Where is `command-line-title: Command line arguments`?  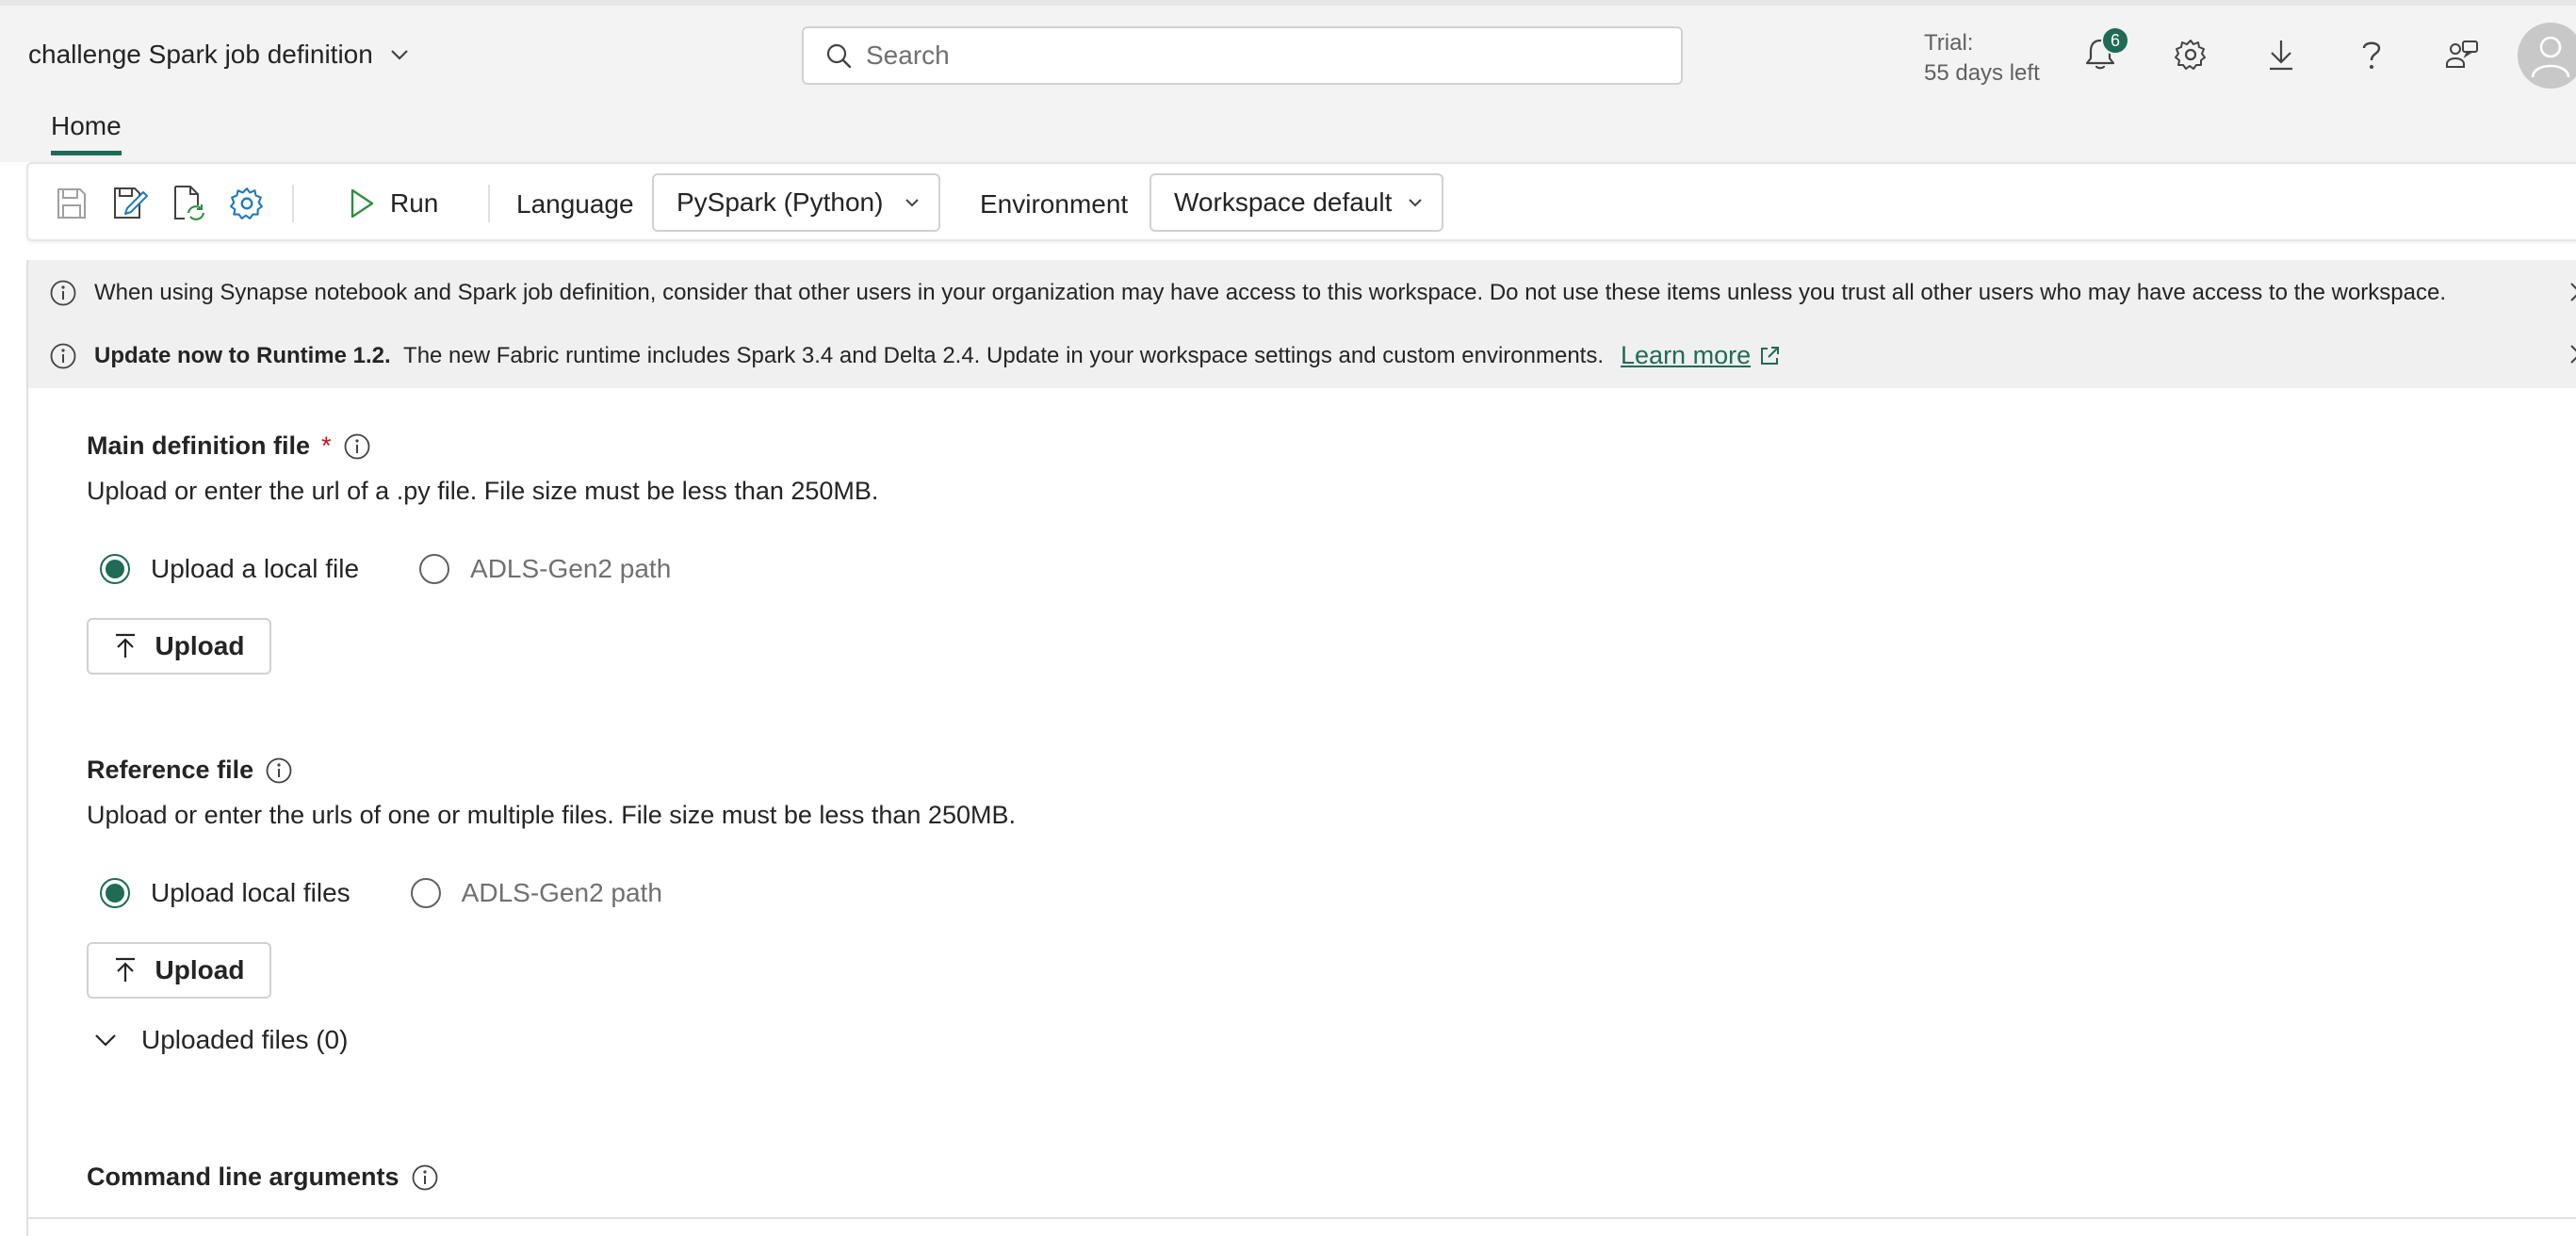 command-line-title: Command line arguments is located at coordinates (263, 1177).